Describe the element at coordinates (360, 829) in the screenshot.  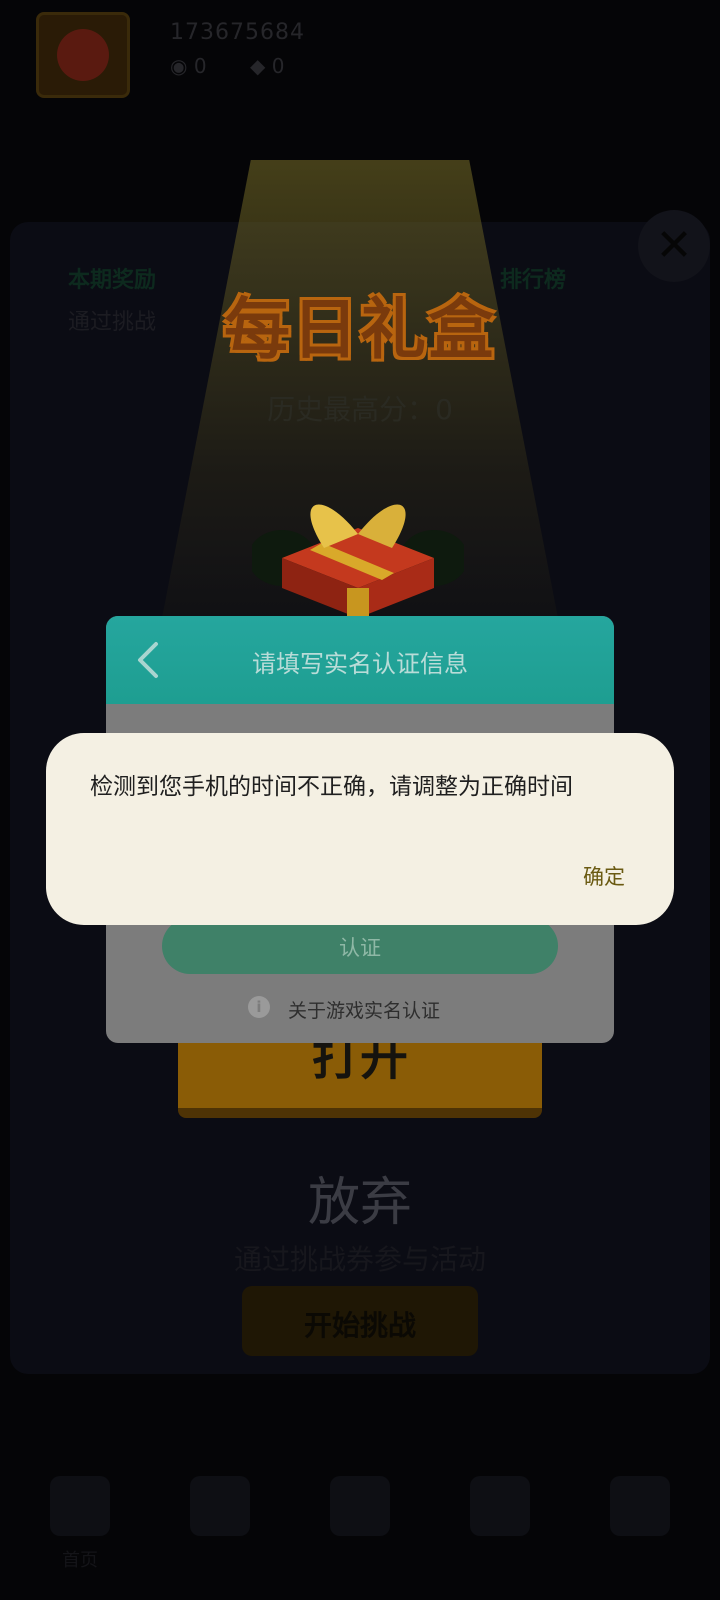
I see `alert-dialog: 检测到您手机的时间不正确，请调整为正确时间 确定` at that location.